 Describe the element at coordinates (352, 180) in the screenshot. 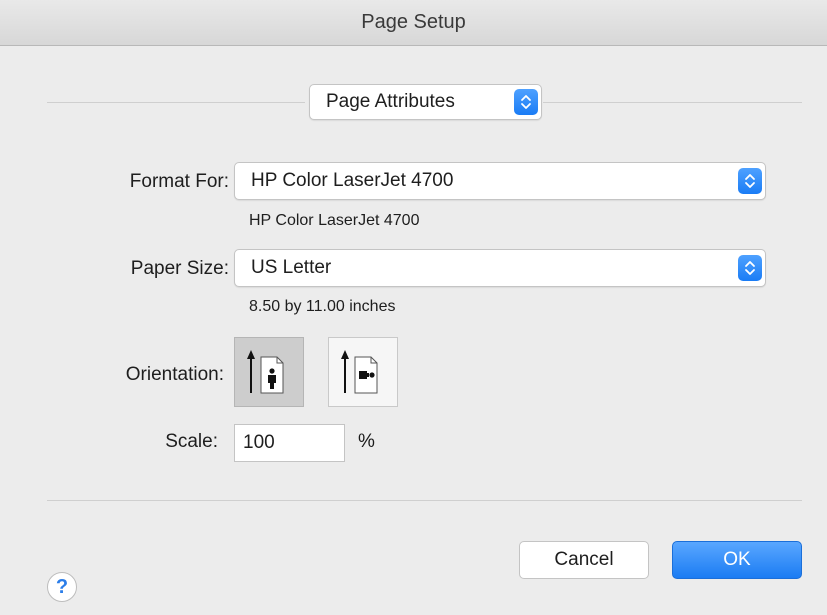

I see `format-for-value: HP Color LaserJet 4700` at that location.